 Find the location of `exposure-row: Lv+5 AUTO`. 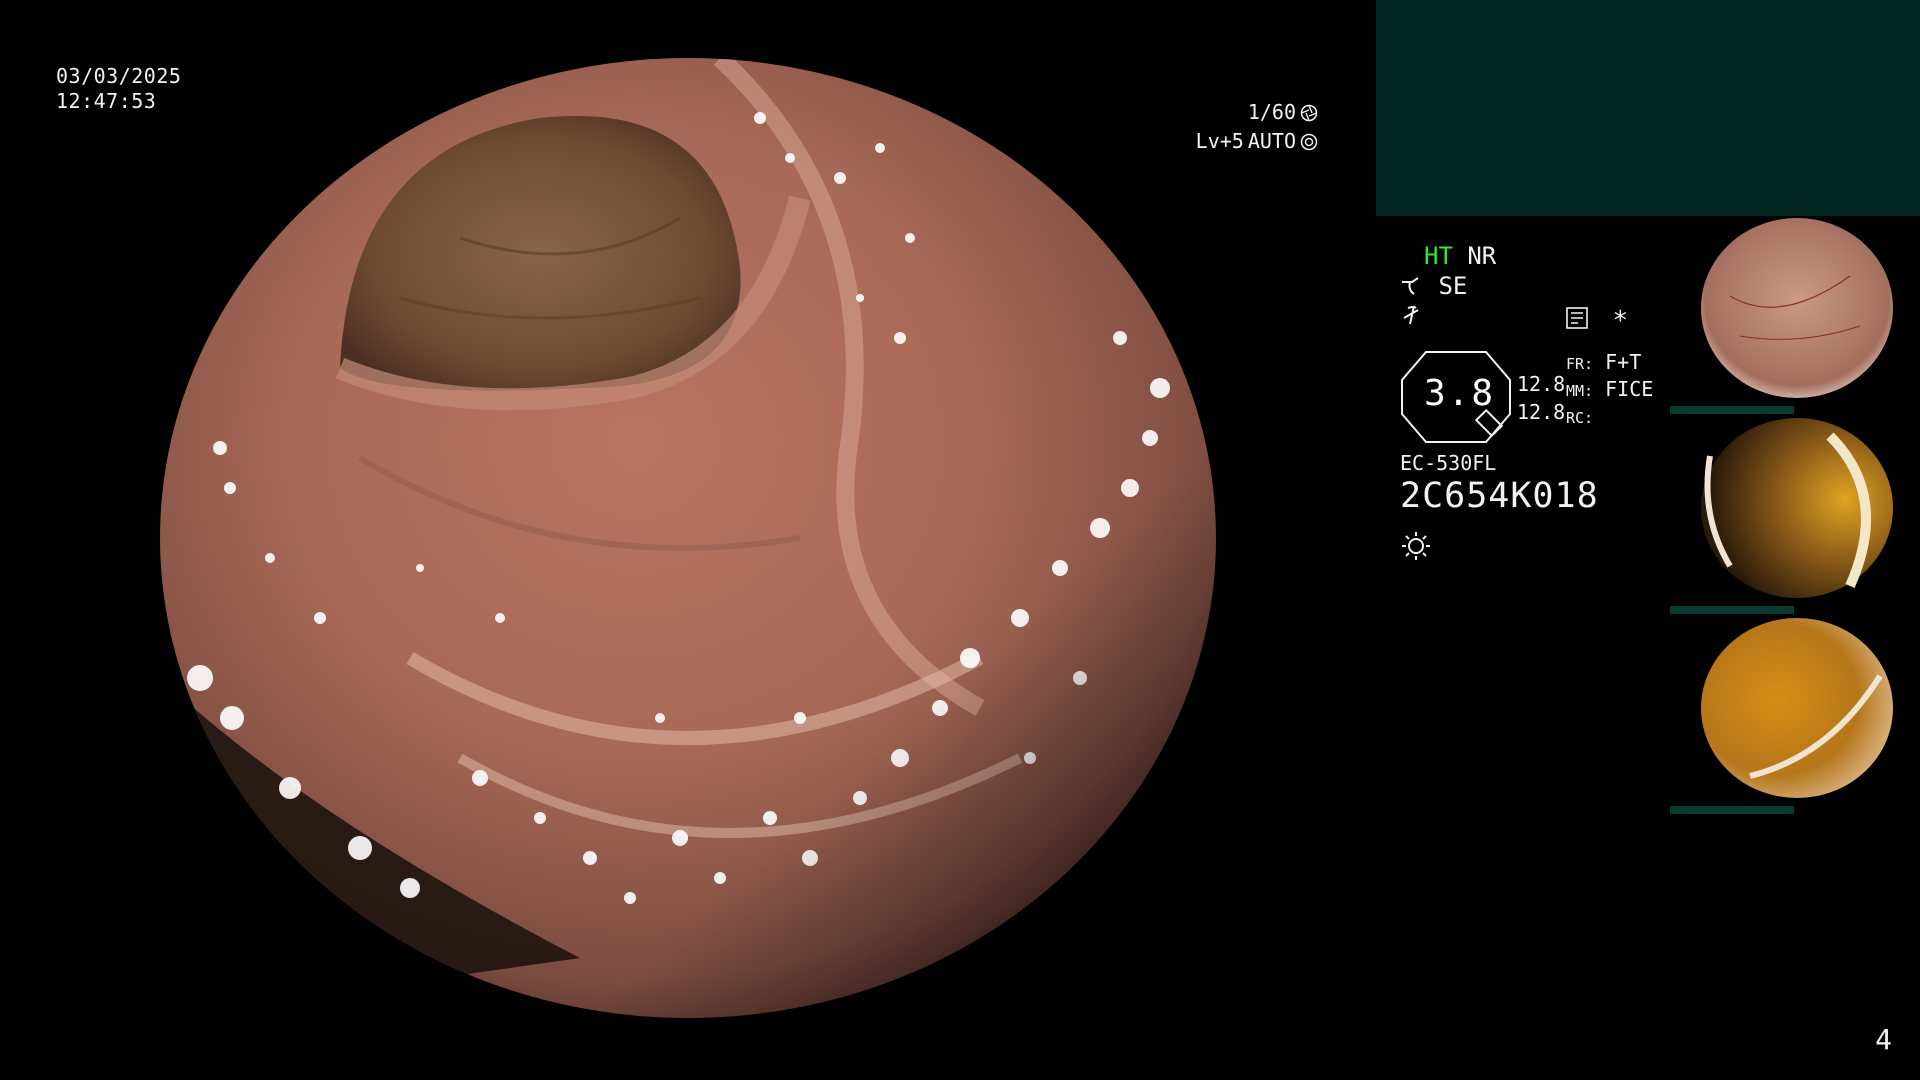

exposure-row: Lv+5 AUTO is located at coordinates (1257, 141).